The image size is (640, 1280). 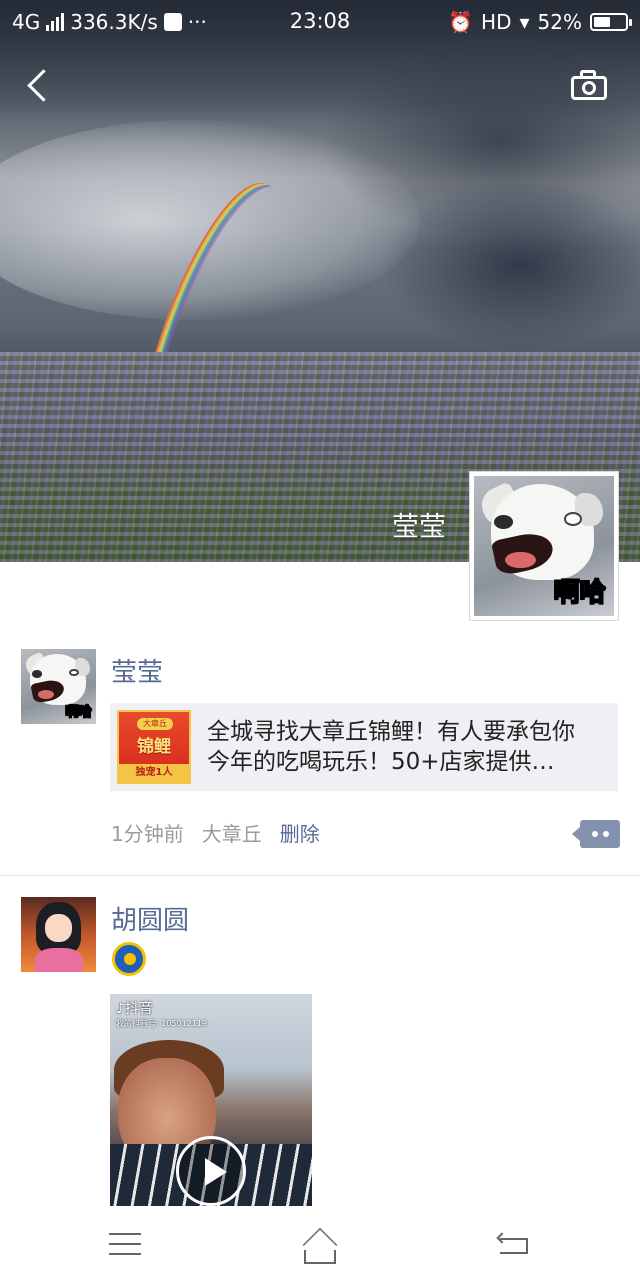 I want to click on avatar: 啊哈, so click(x=58, y=686).